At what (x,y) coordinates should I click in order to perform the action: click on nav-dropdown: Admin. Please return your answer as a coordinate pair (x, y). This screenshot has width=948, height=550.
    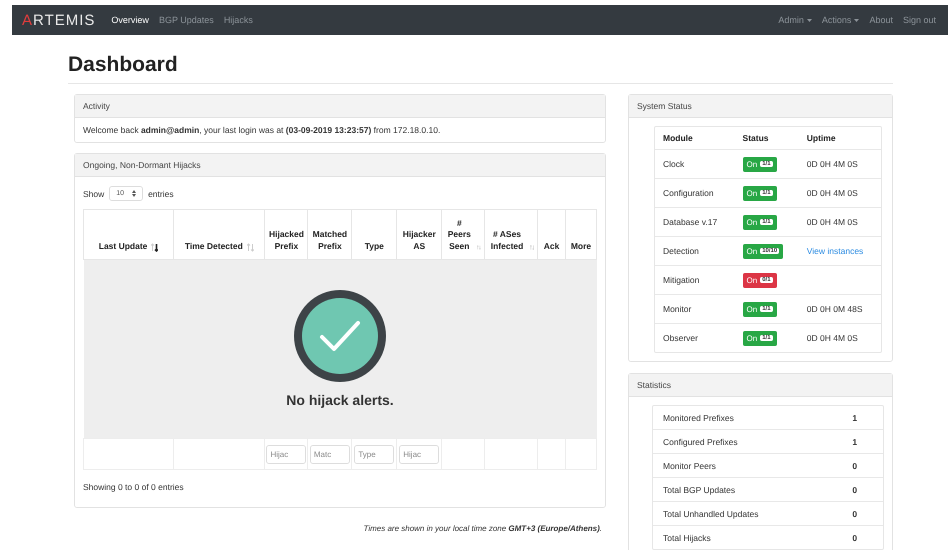
    Looking at the image, I should click on (795, 20).